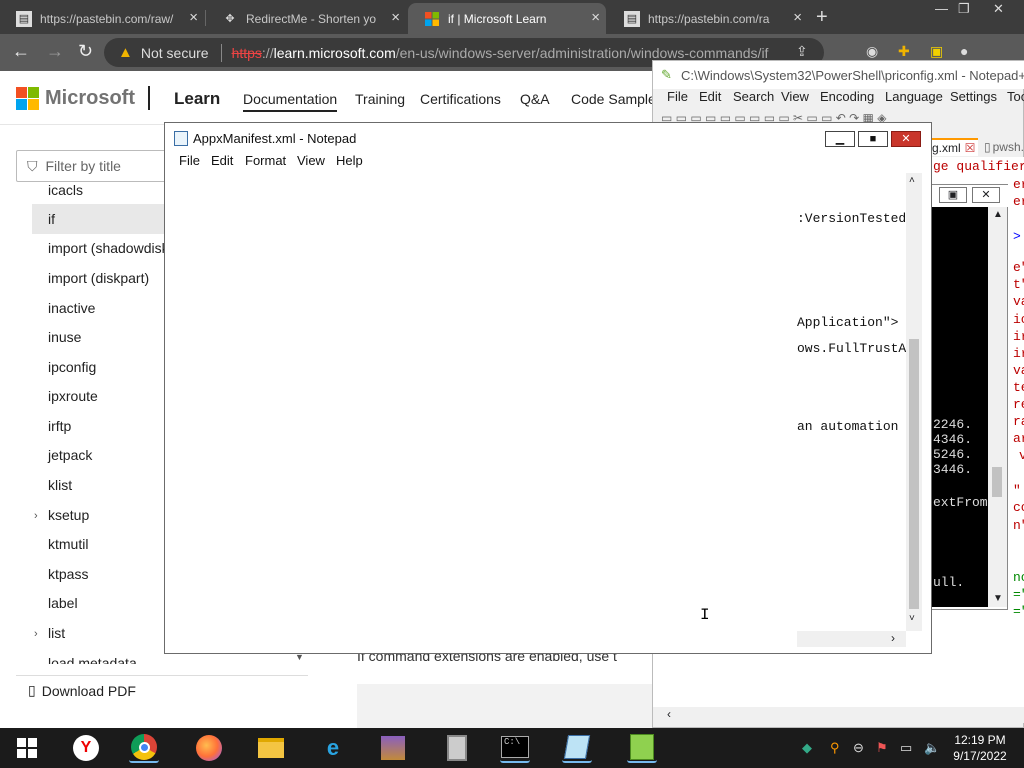 Image resolution: width=1024 pixels, height=768 pixels. I want to click on toc-item-load-metadata: load metadata, so click(92, 659).